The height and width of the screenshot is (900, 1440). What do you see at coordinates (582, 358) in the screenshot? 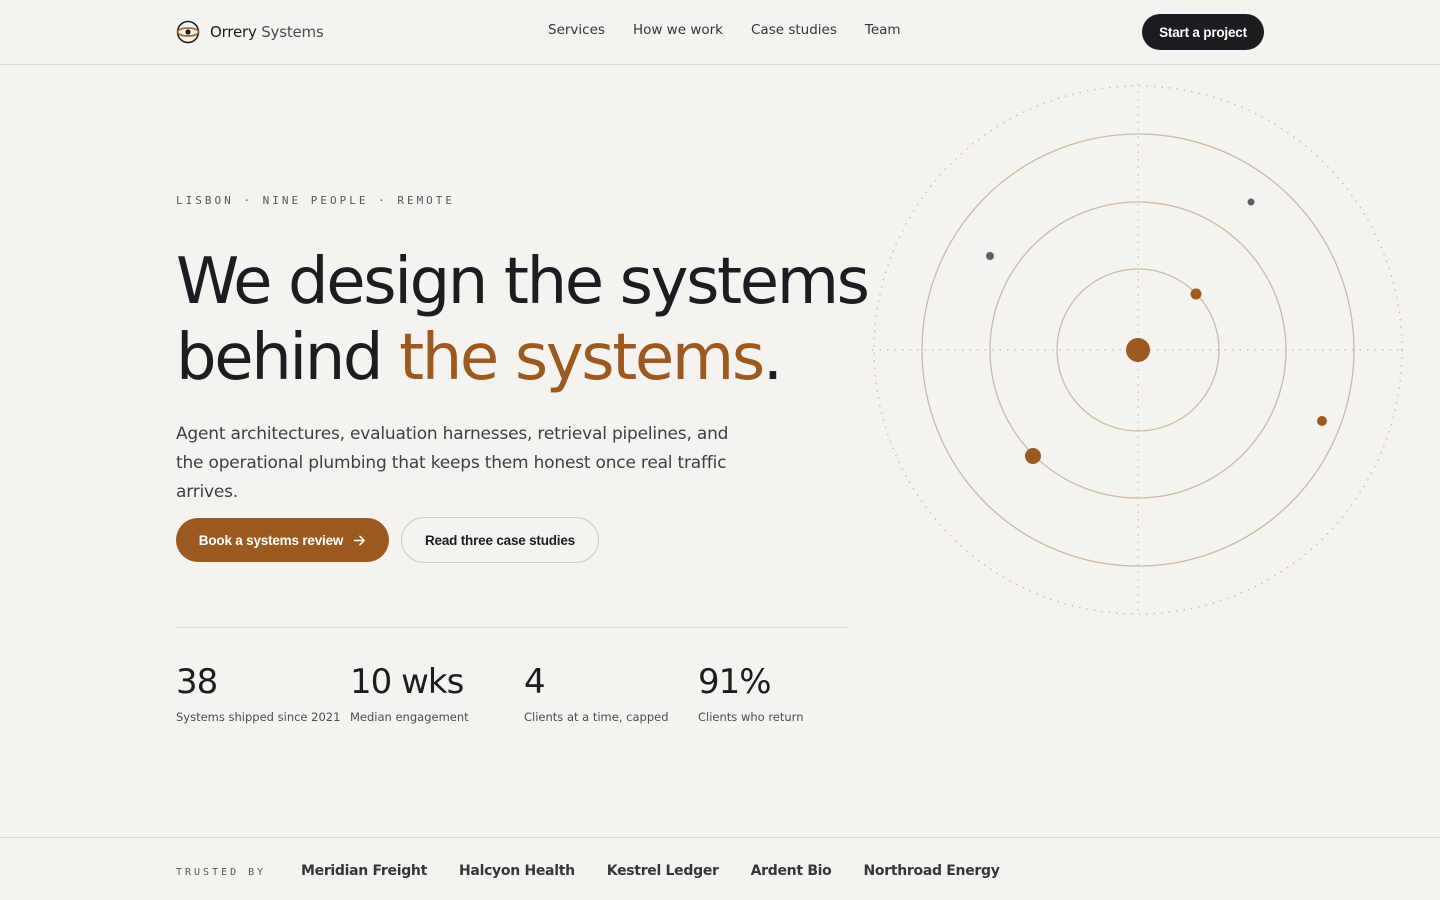
I see `headline-accent: the systems` at bounding box center [582, 358].